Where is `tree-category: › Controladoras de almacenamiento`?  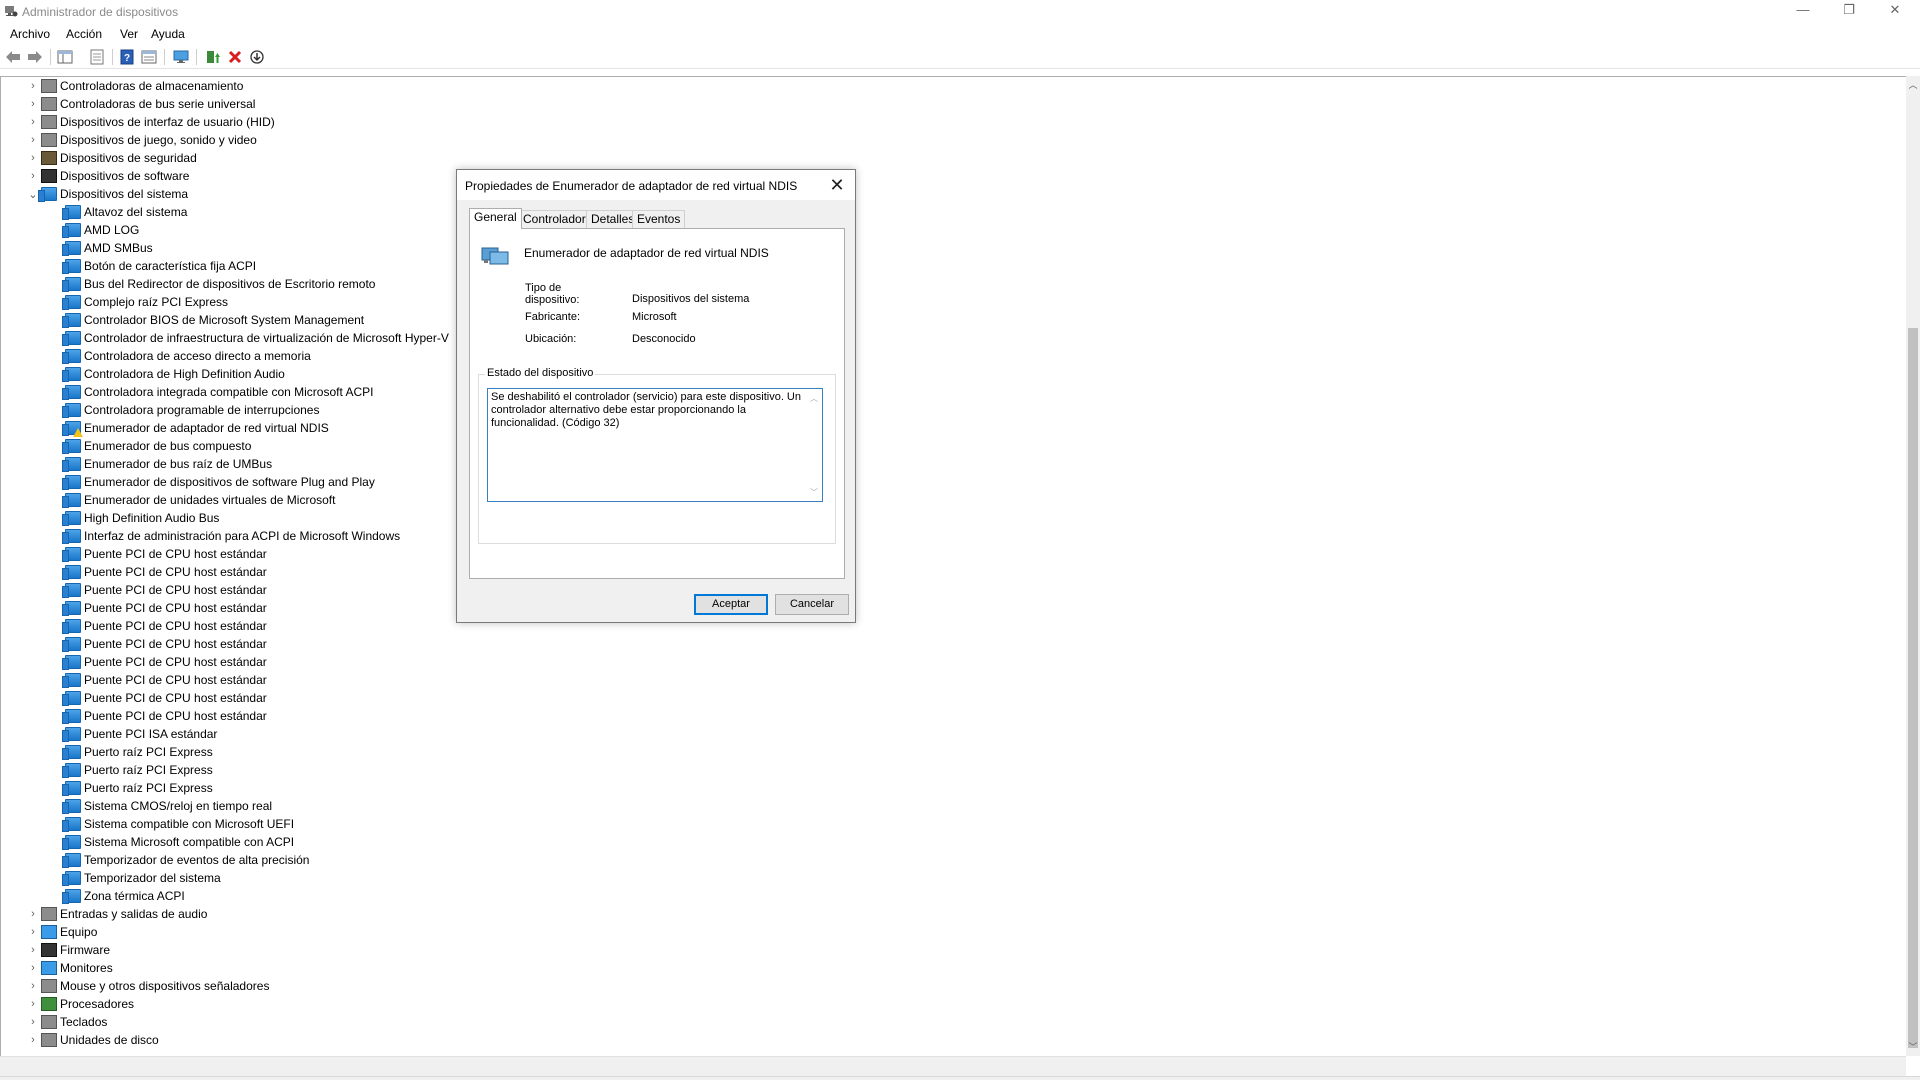
tree-category: › Controladoras de almacenamiento is located at coordinates (135, 86).